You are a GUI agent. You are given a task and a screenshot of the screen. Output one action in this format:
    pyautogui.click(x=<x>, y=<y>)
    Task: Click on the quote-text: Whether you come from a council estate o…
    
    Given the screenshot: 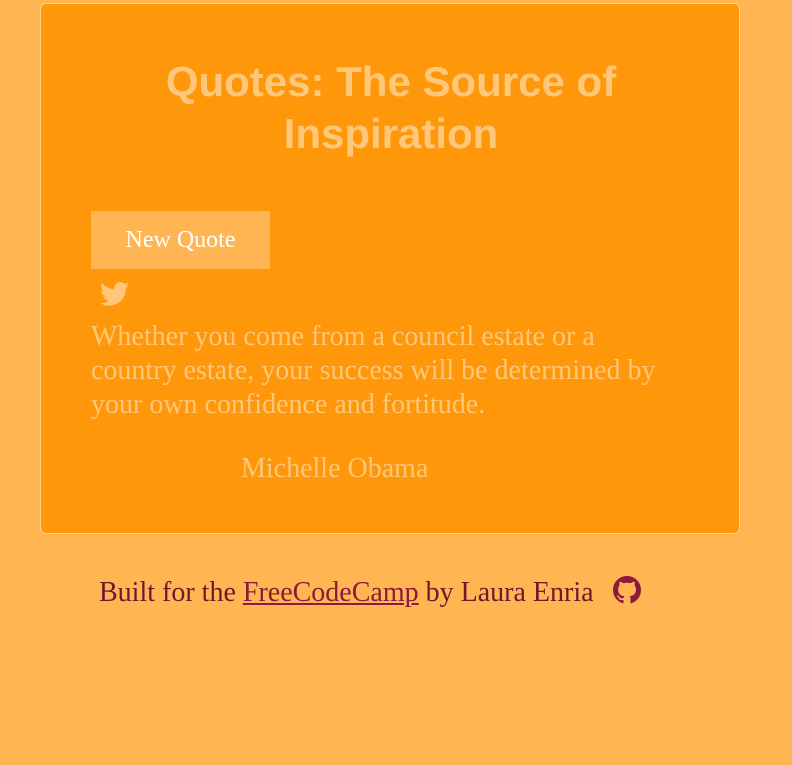 What is the action you would take?
    pyautogui.click(x=373, y=370)
    